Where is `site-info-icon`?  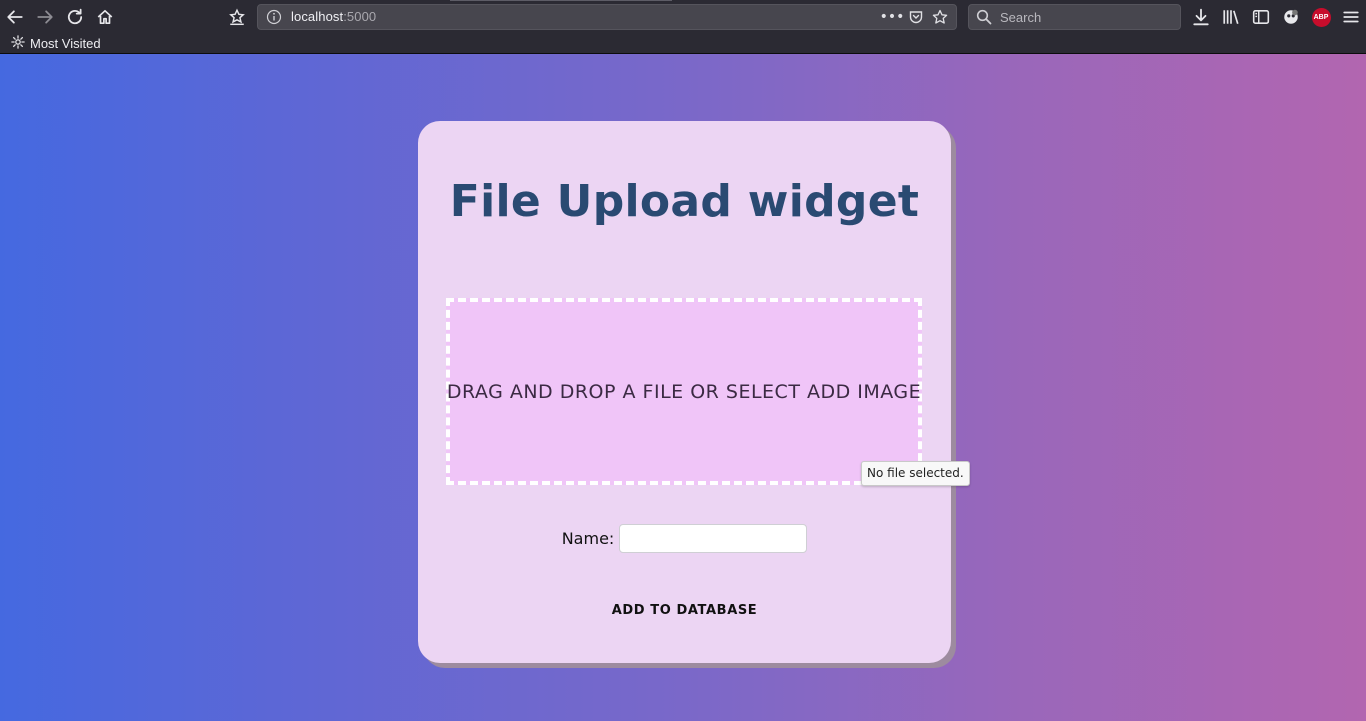
site-info-icon is located at coordinates (274, 17).